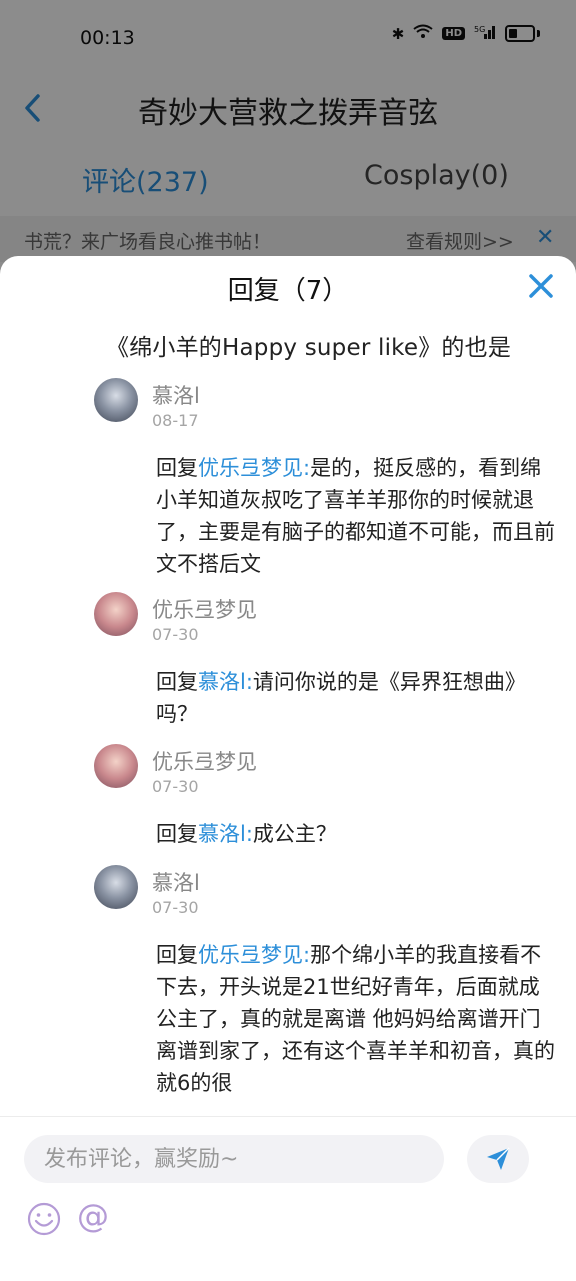 The height and width of the screenshot is (1281, 576). I want to click on send-icon, so click(498, 1158).